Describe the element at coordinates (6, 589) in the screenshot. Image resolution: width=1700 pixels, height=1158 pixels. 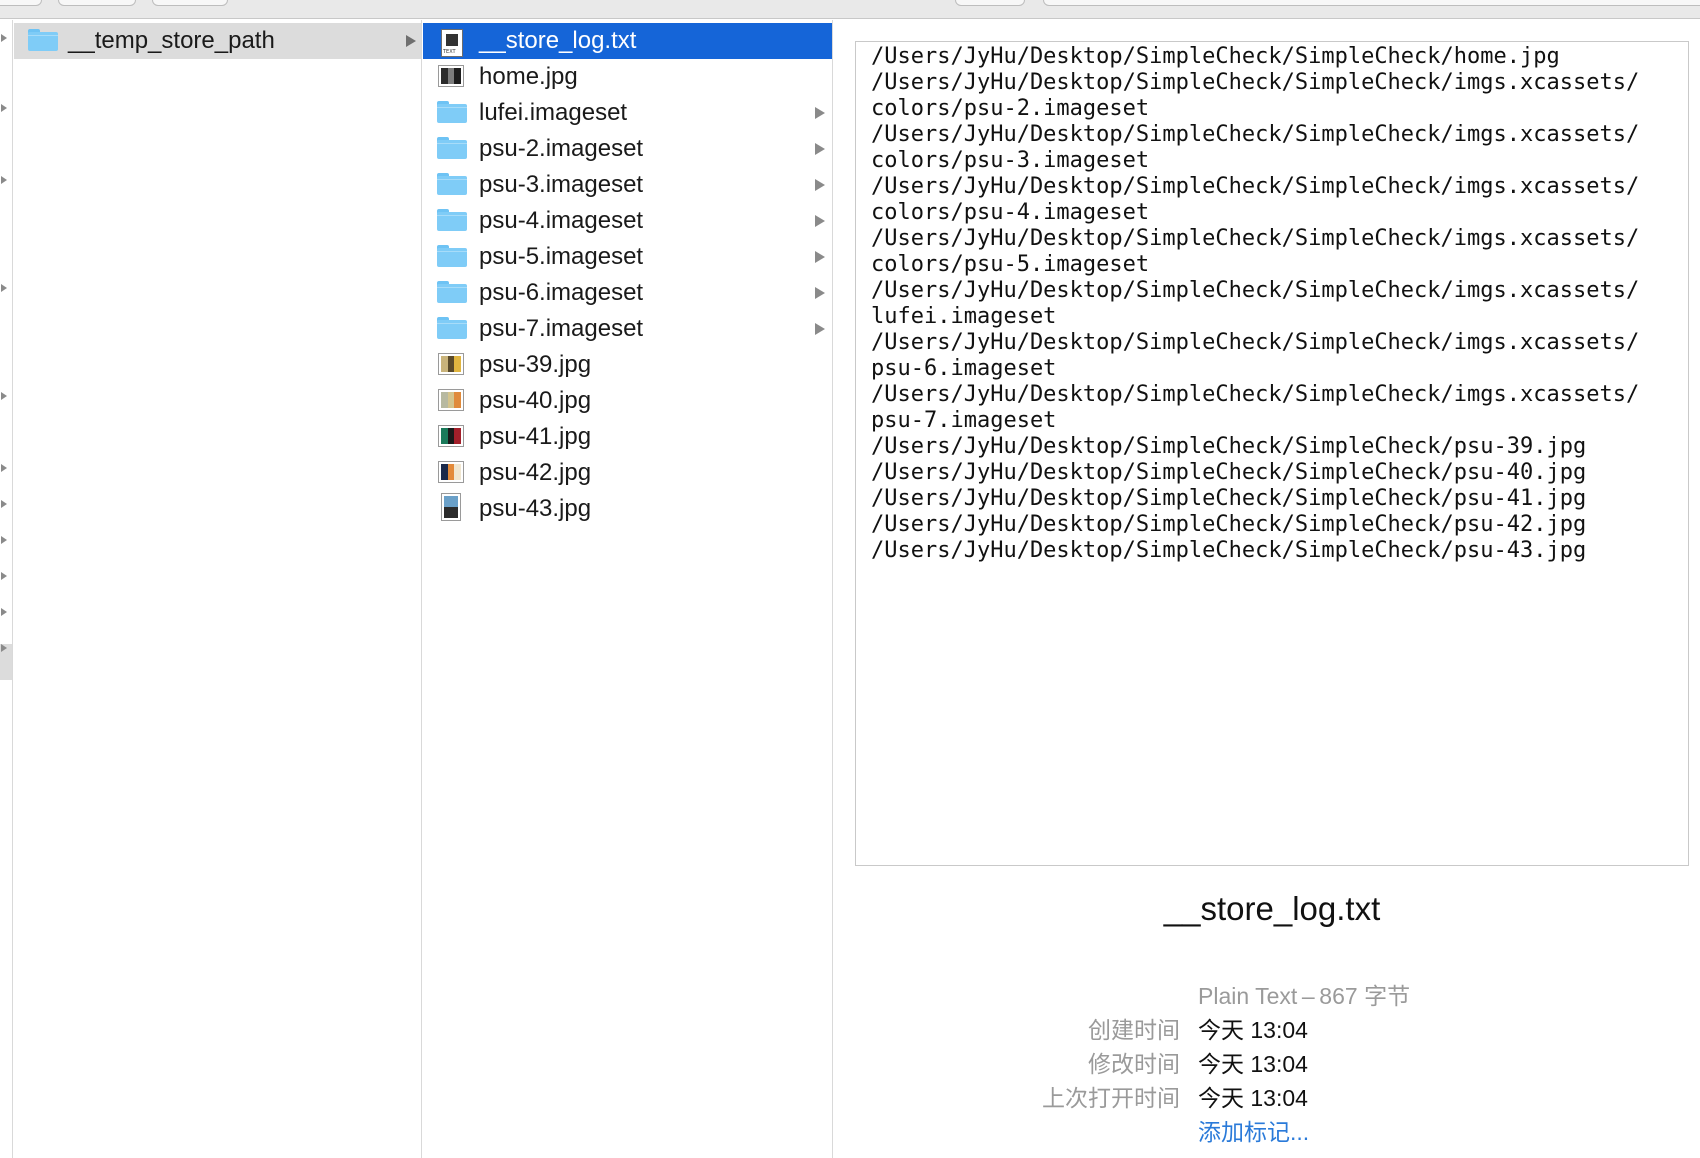
I see `finder-column-parent` at that location.